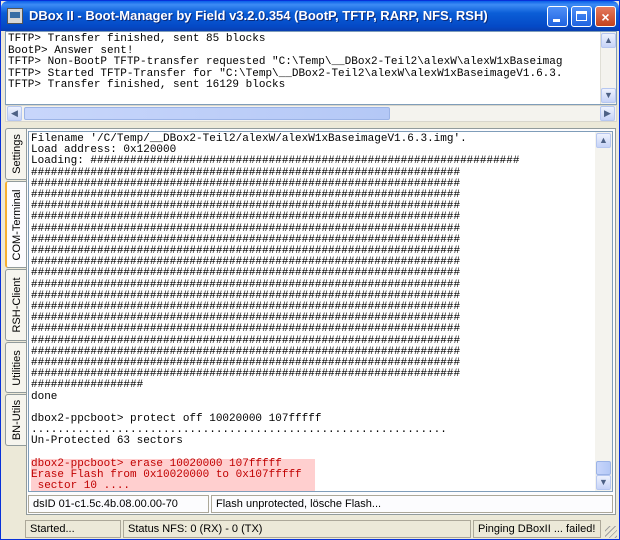 The width and height of the screenshot is (620, 540). I want to click on dsid-field: dsID 01-c1.5c.4b.08.00.00-70, so click(118, 504).